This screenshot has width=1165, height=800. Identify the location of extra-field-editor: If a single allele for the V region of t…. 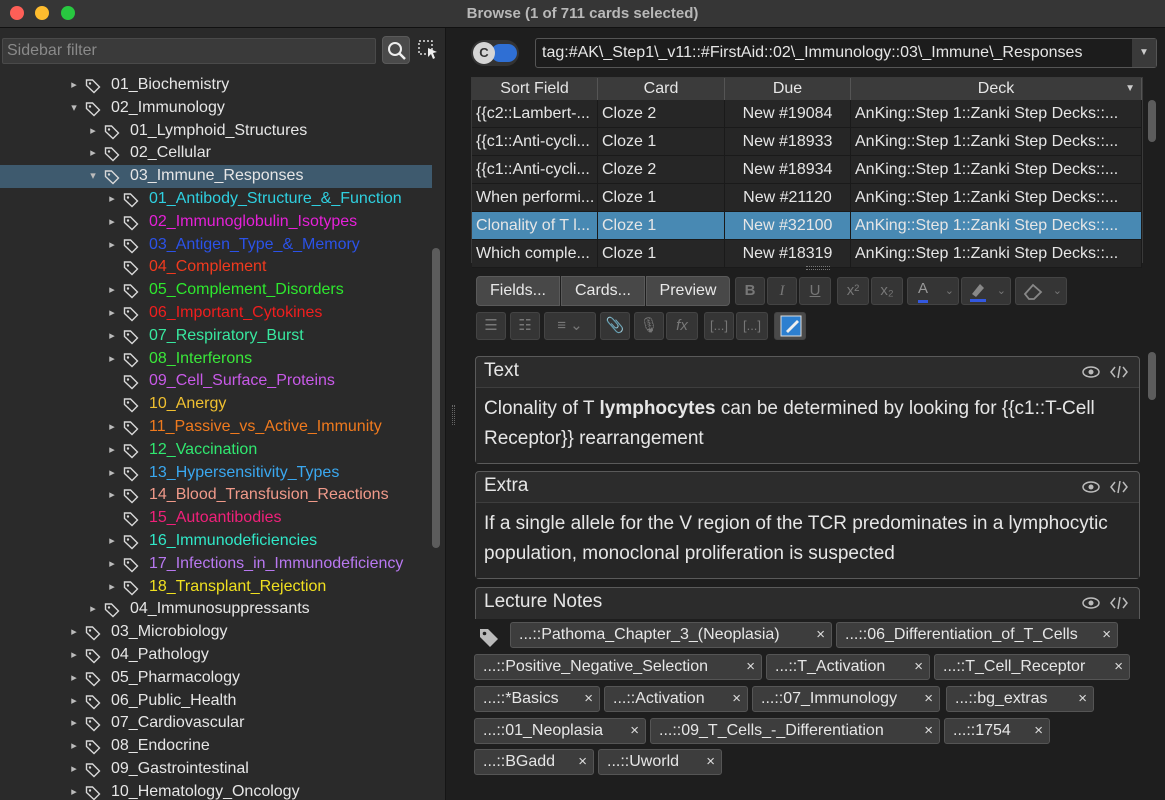
(807, 540).